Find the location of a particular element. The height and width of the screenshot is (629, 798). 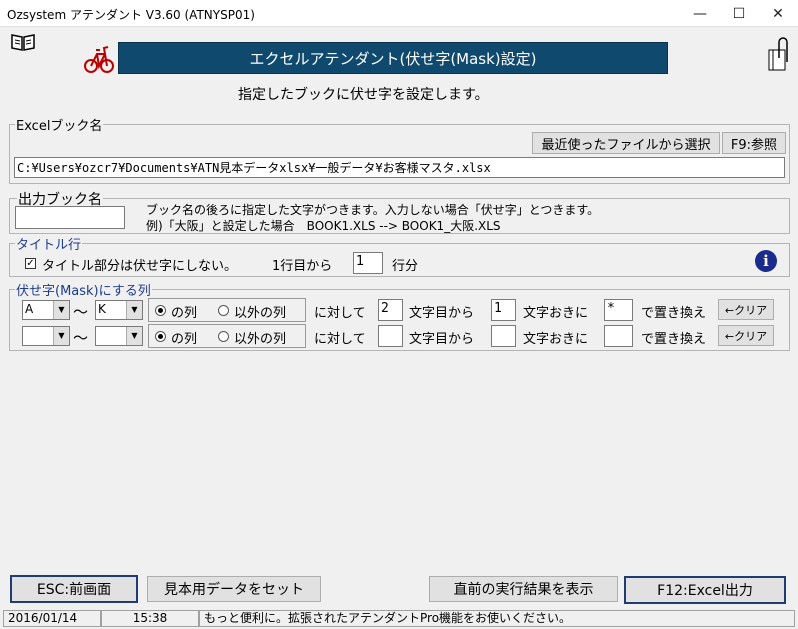

mask-row1-to-col-select: K ▼ is located at coordinates (119, 310).